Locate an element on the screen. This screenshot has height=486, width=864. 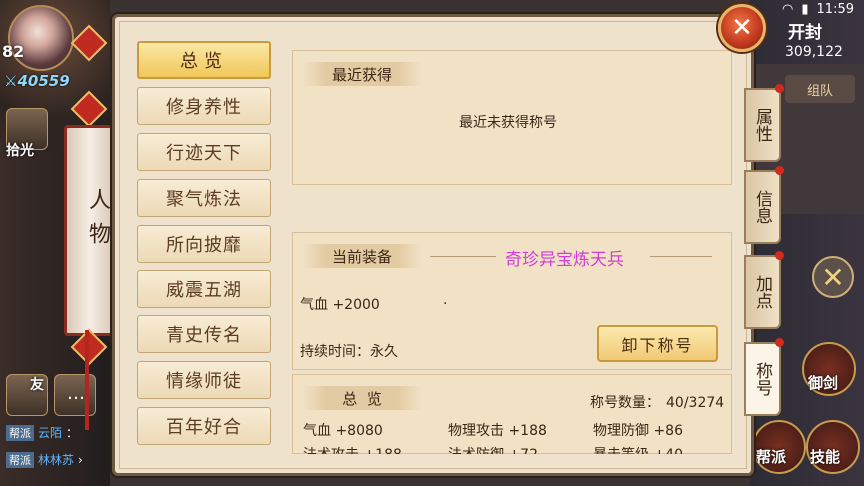
overview-stat: 法术防御 +72 is located at coordinates (493, 449).